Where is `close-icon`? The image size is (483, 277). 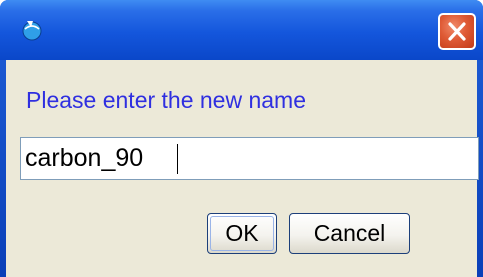
close-icon is located at coordinates (457, 31).